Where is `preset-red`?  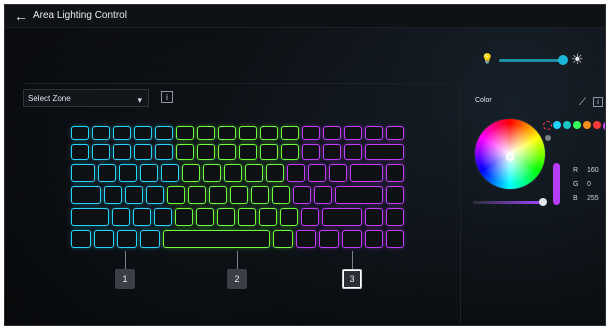
preset-red is located at coordinates (597, 125).